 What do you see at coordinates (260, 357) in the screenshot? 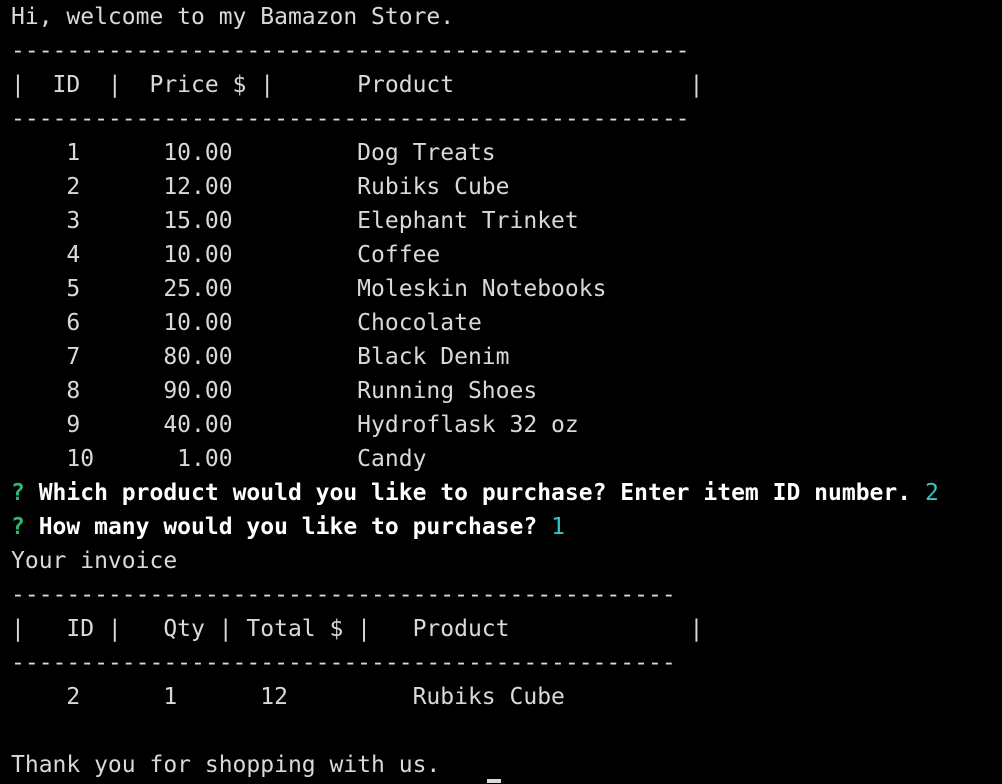
I see `table-row: 7 80.00 Black Denim` at bounding box center [260, 357].